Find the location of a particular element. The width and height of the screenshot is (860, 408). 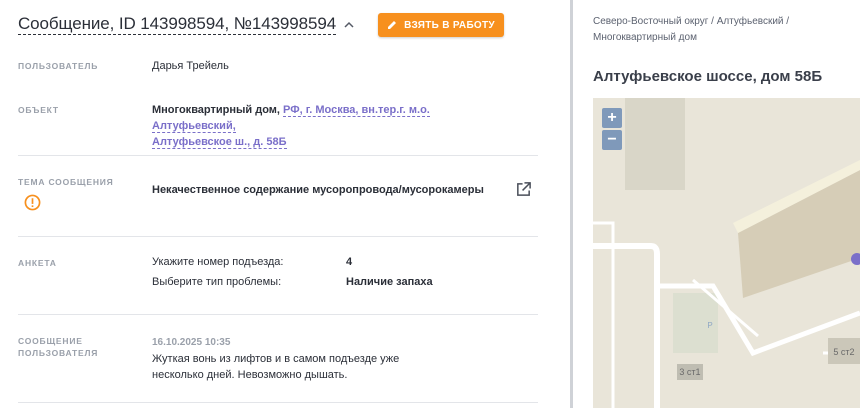

take-to-work-button: ВЗЯТЬ В РАБОТУ is located at coordinates (441, 25).